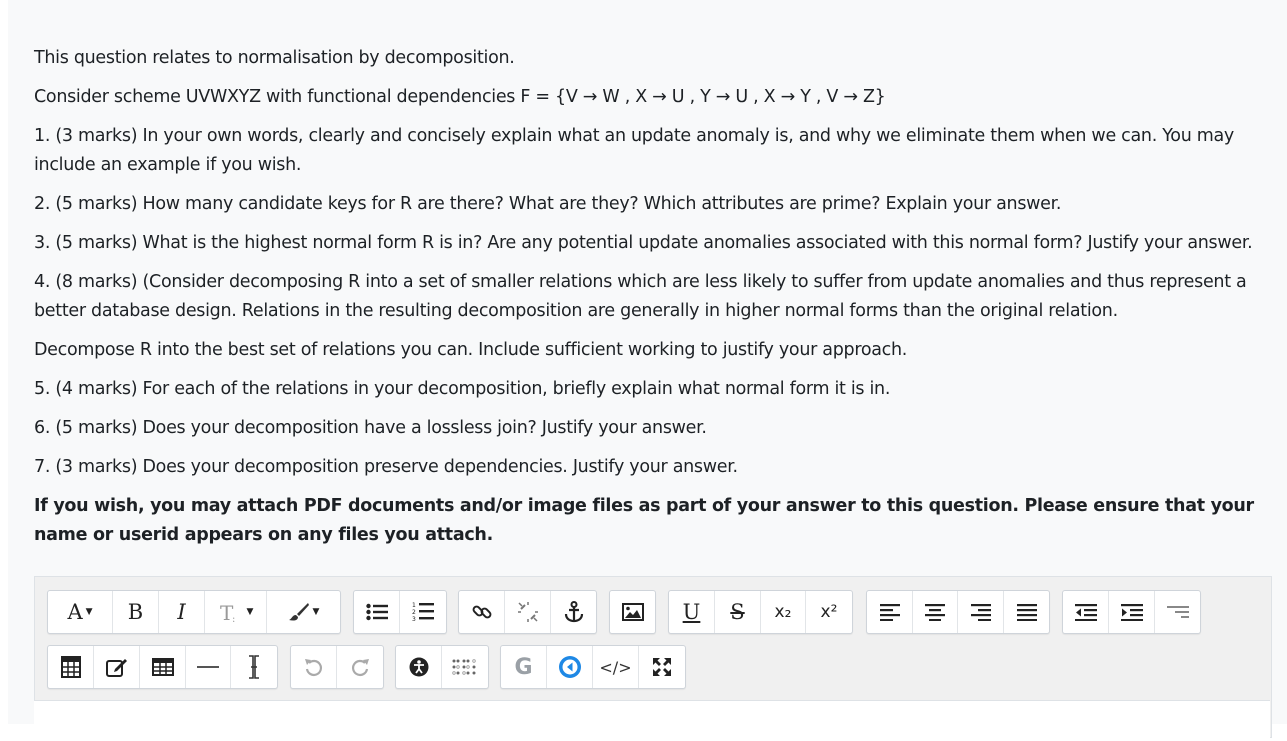 The image size is (1287, 741). I want to click on toolbar-group-links, so click(527, 612).